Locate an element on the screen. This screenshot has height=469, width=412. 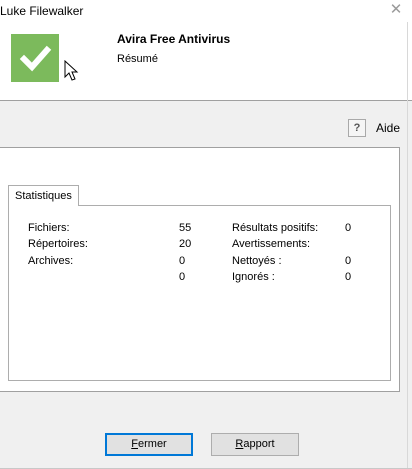
directories-value: 20 is located at coordinates (185, 244).